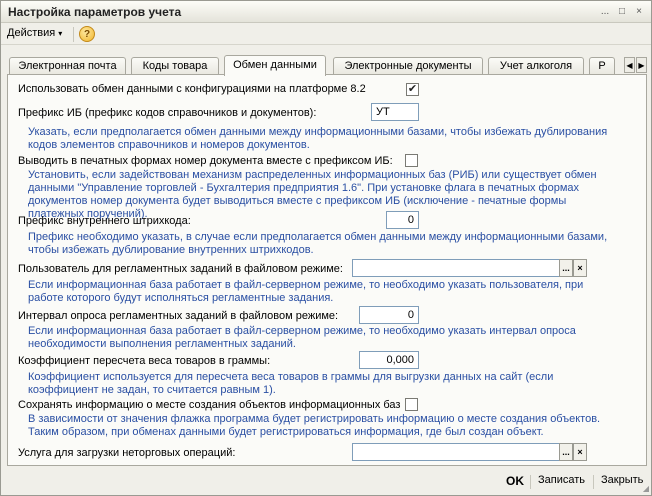 Image resolution: width=652 pixels, height=496 pixels. I want to click on window-title: Настройка параметров учета, so click(95, 12).